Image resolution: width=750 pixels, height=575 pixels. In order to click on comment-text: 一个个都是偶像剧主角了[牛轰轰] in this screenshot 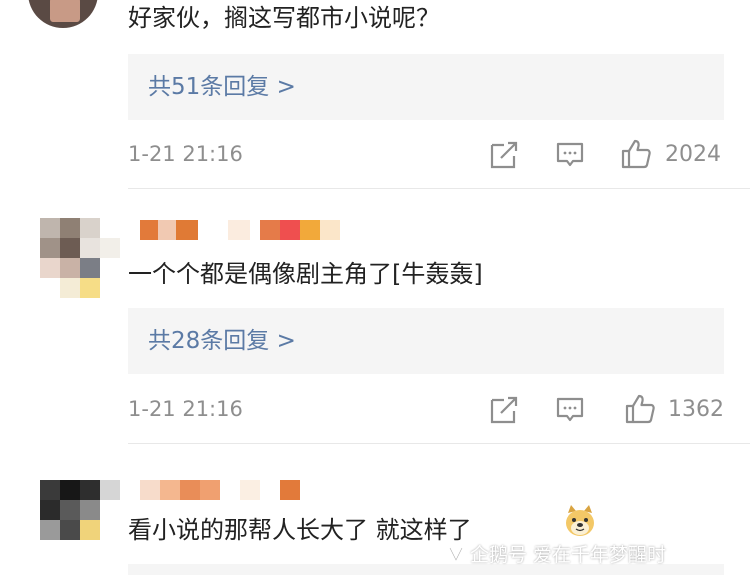, I will do `click(305, 274)`.